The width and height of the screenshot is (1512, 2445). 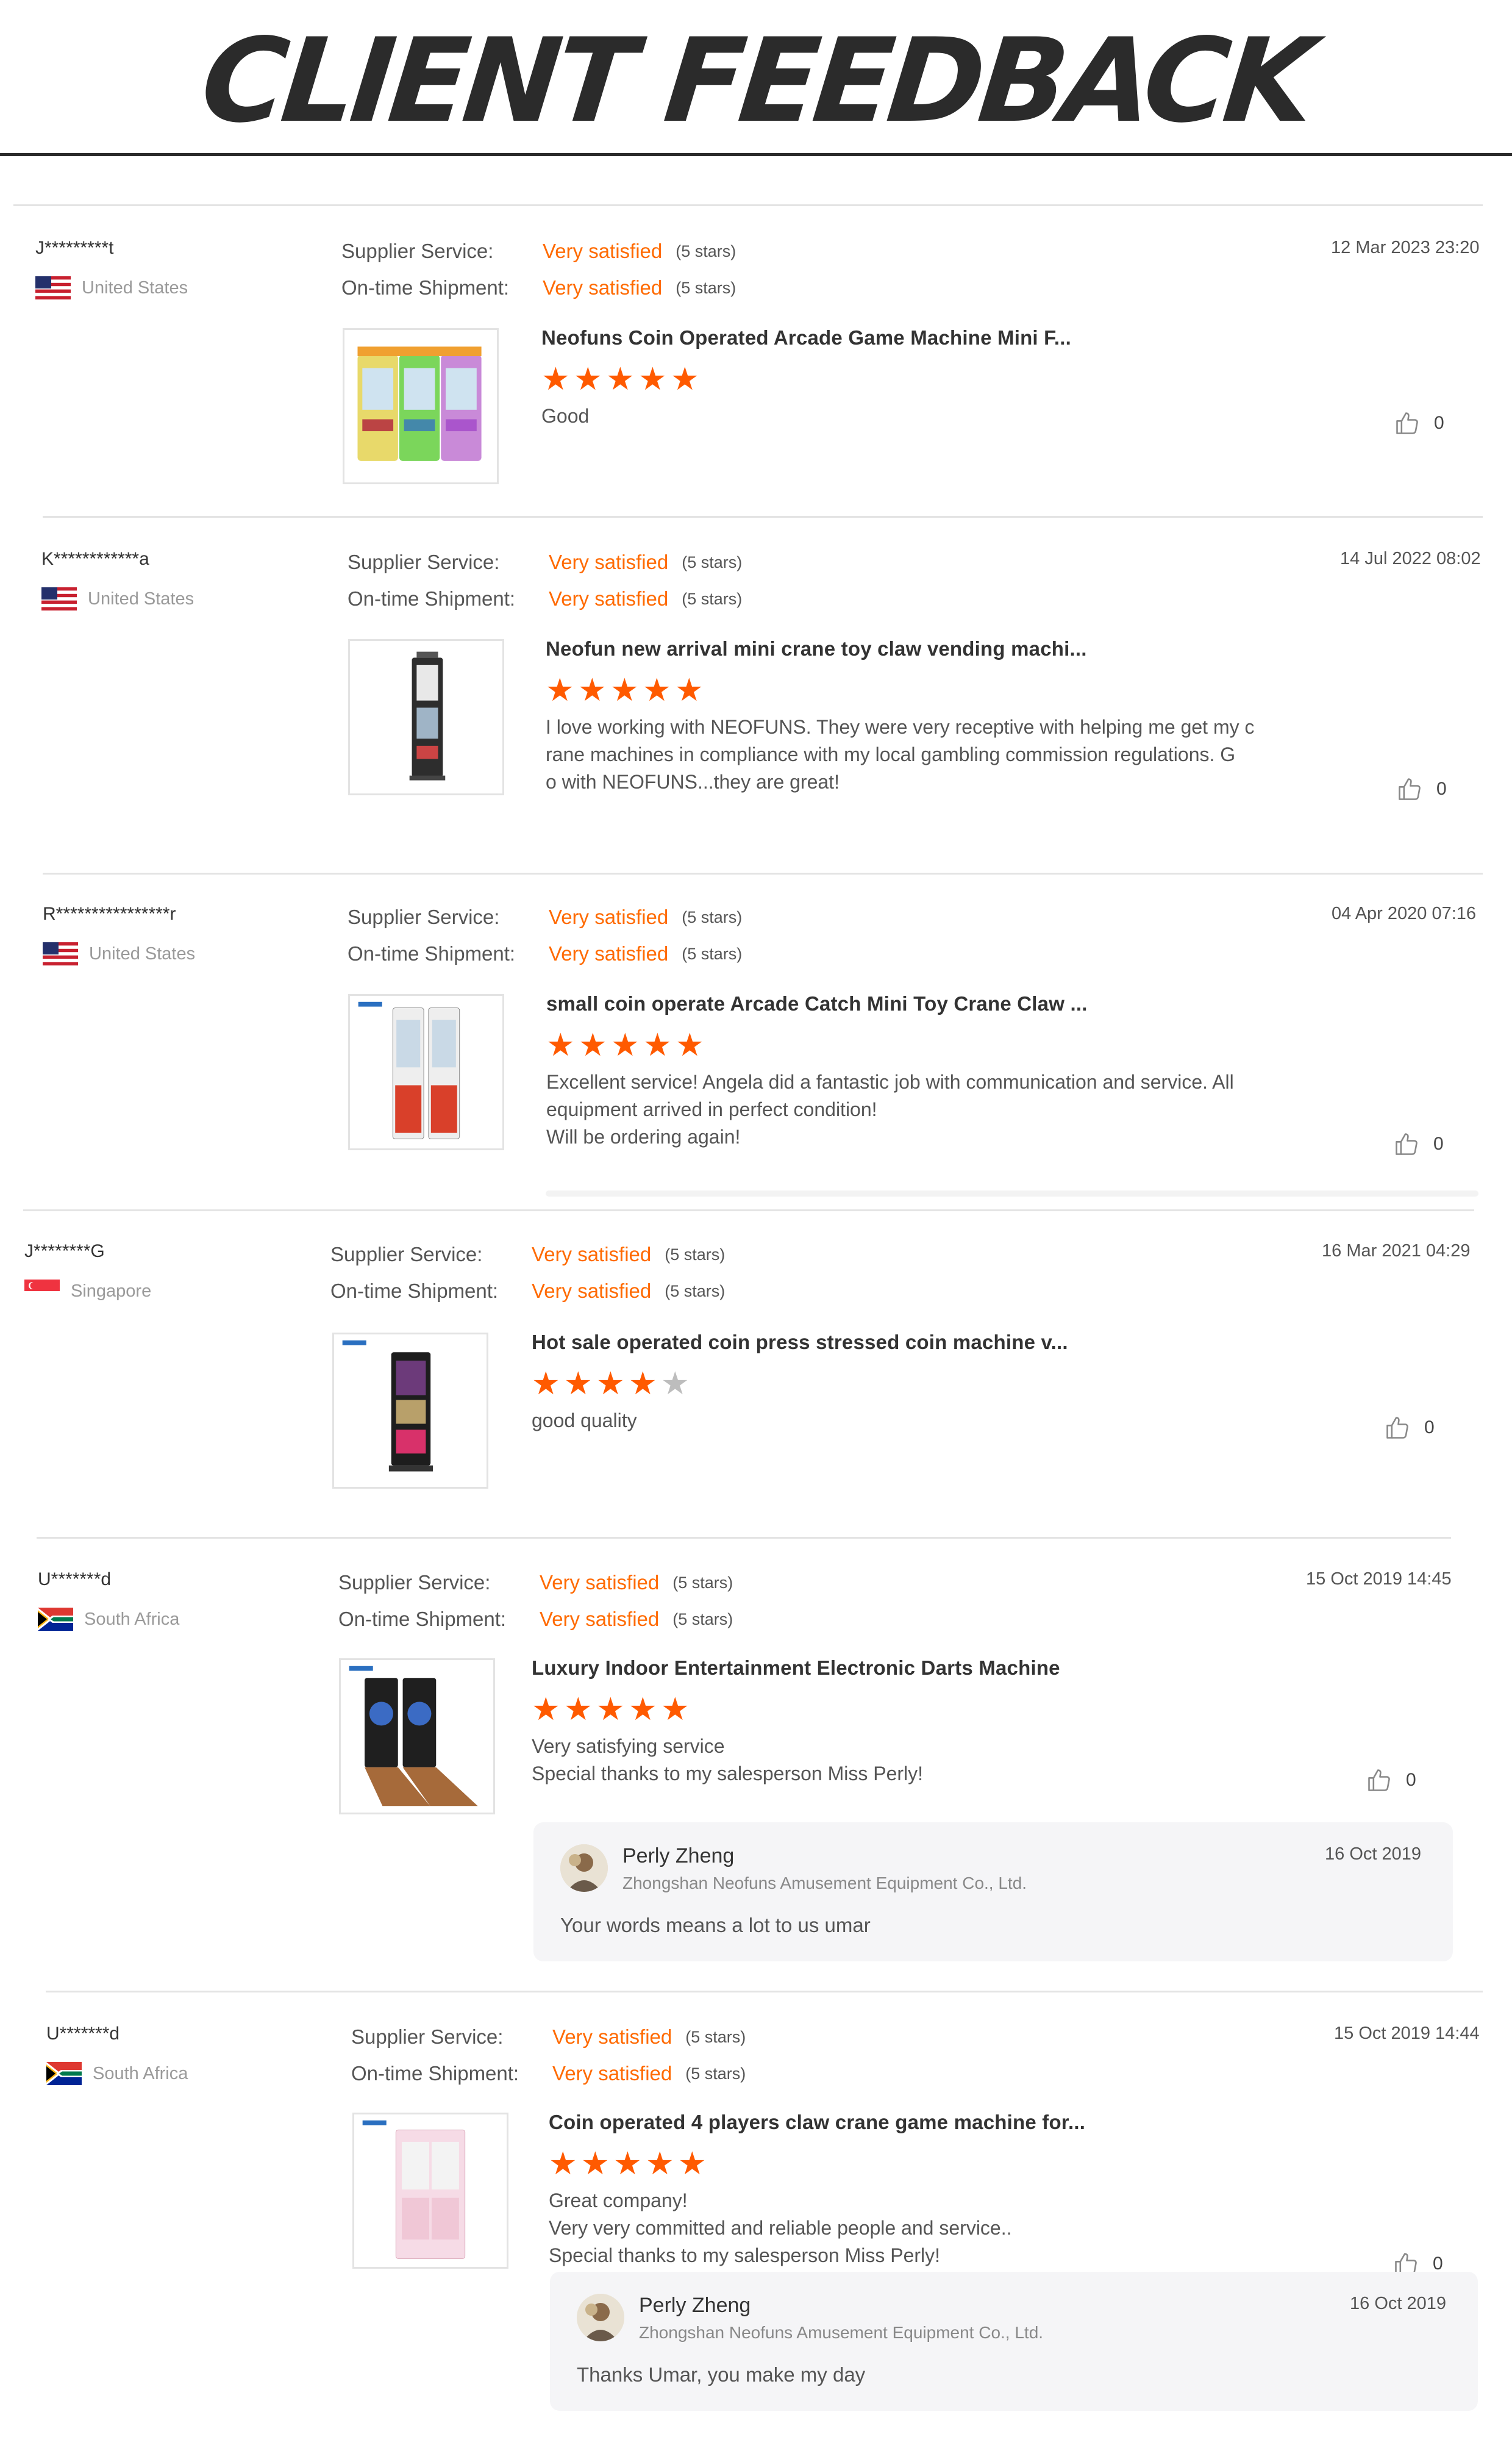 I want to click on page-header: CLIENT FEEDBACK, so click(x=756, y=78).